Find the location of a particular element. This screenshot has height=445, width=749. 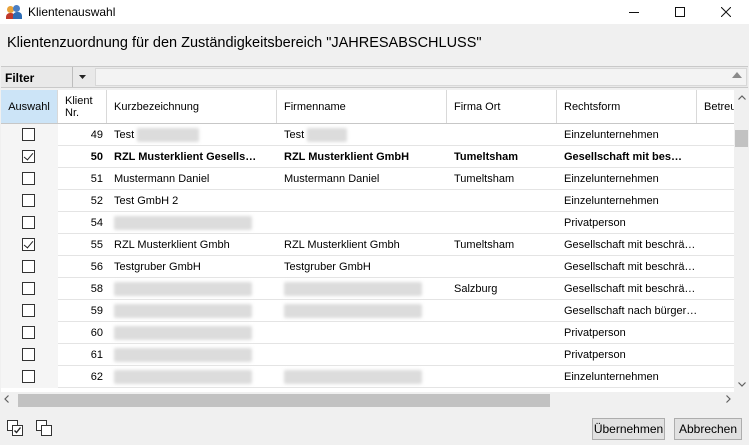

cell-firmenname-text: RZL Musterklient Gmbh is located at coordinates (342, 245).